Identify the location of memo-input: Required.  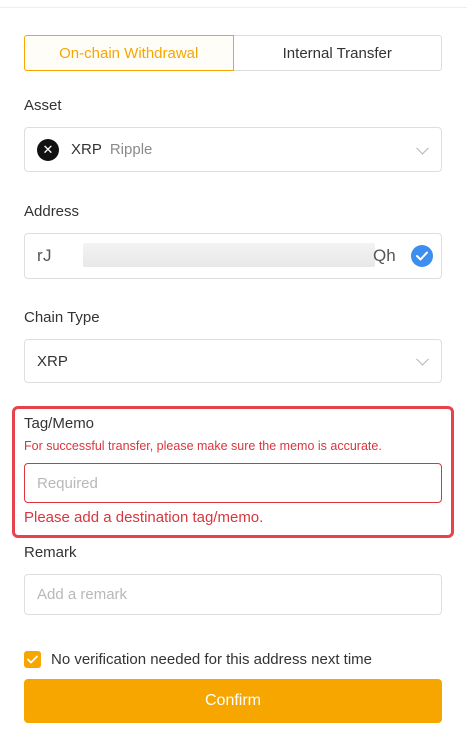
(233, 483).